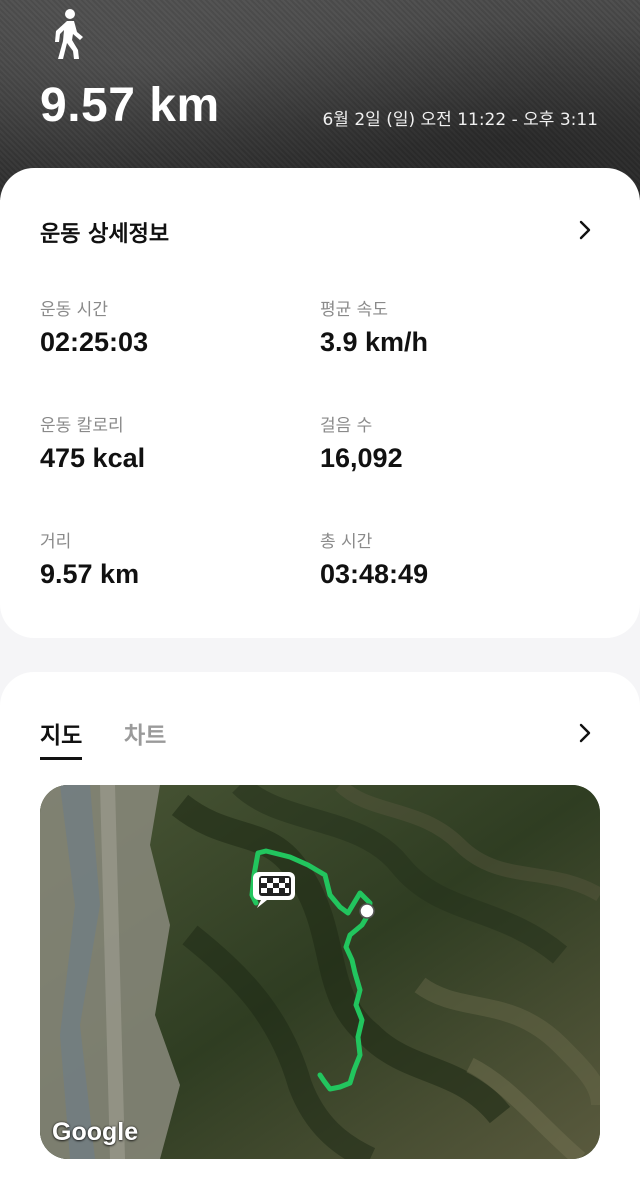 This screenshot has height=1181, width=640. Describe the element at coordinates (90, 574) in the screenshot. I see `stat-value-distance: 9.57 km` at that location.